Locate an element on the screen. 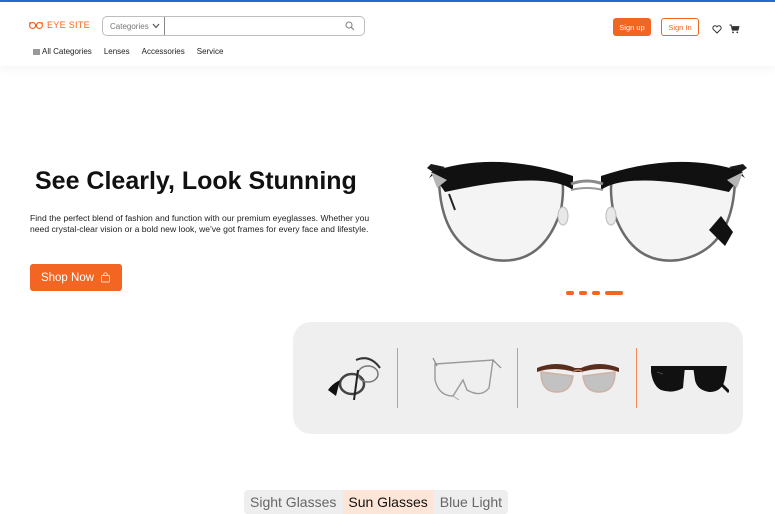  shop-now-button: Shop Now is located at coordinates (76, 277).